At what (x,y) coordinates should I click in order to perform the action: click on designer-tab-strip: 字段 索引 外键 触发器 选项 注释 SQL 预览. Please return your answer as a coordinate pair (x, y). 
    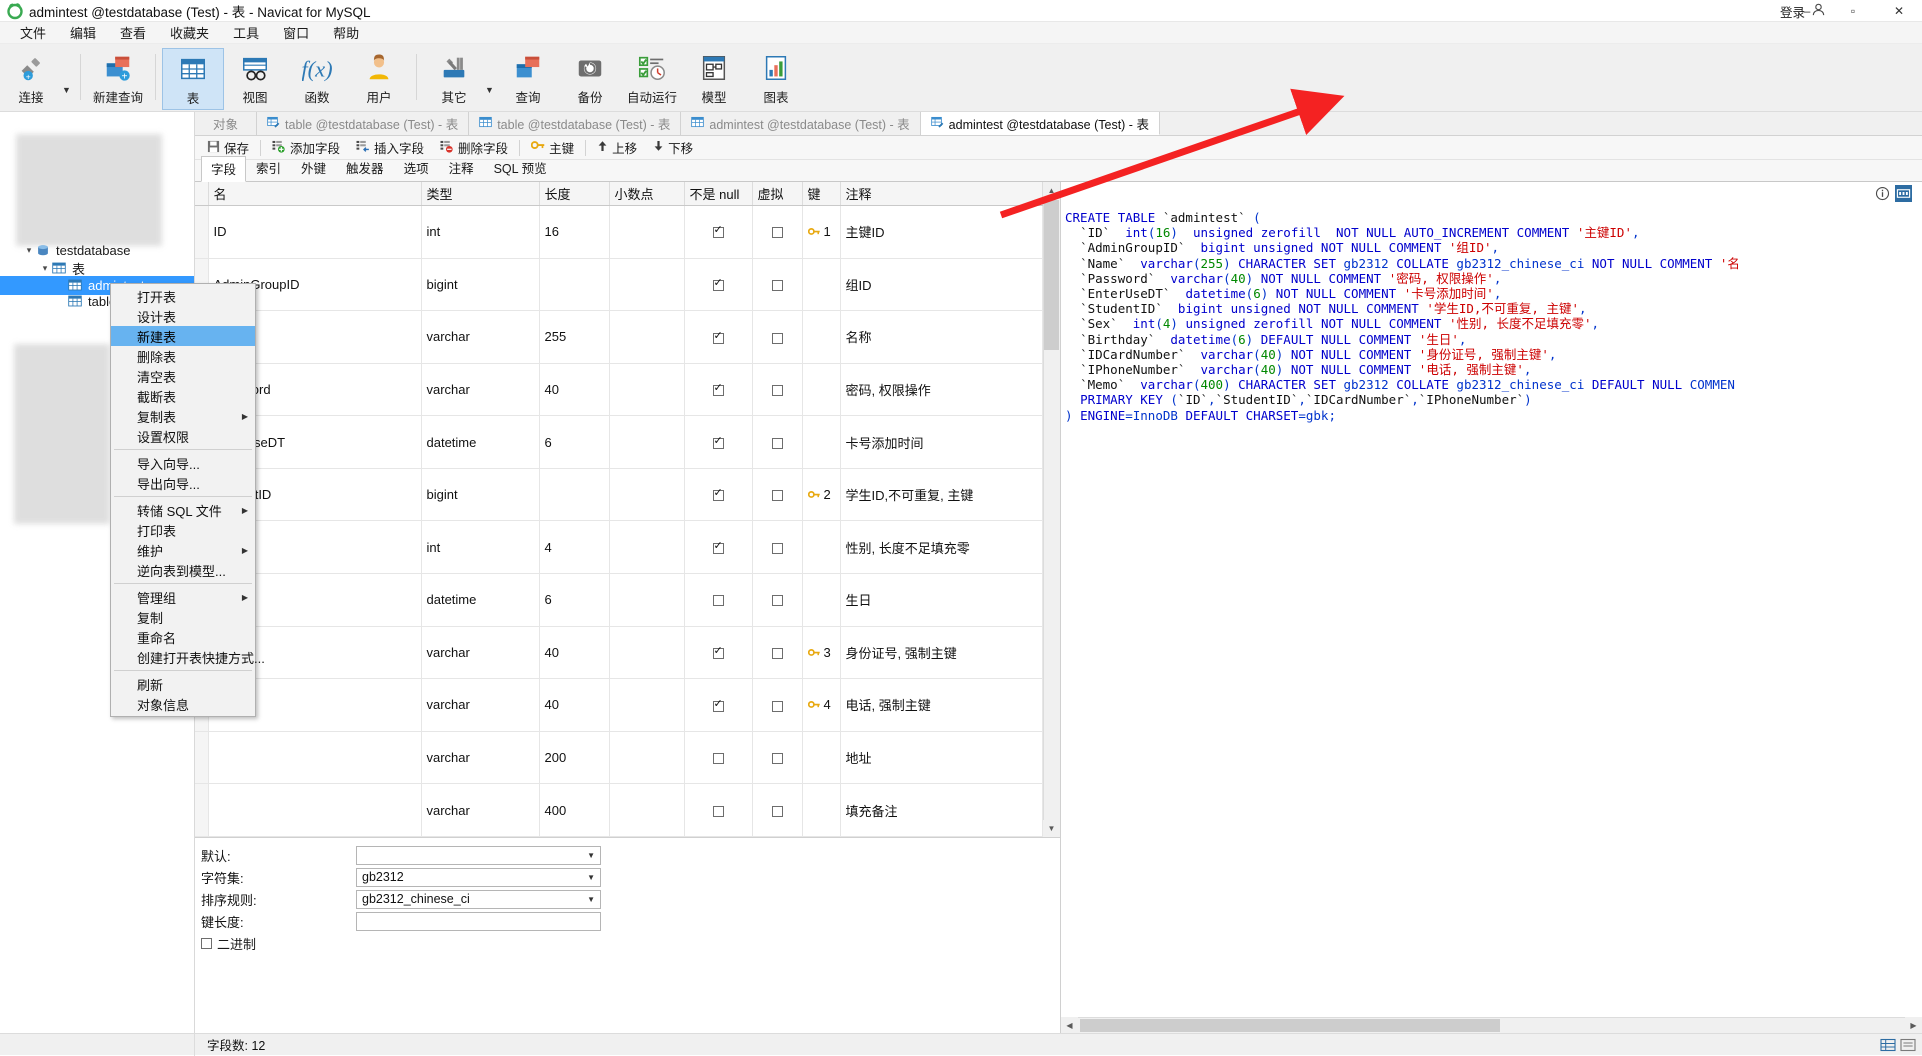
    Looking at the image, I should click on (1058, 169).